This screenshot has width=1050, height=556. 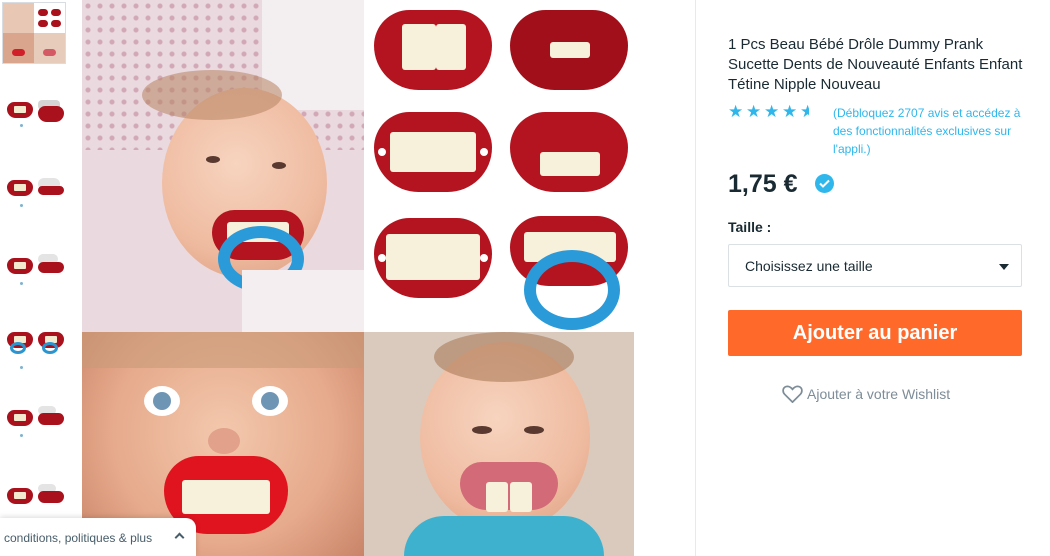 I want to click on wishlist-button: Ajouter à votre Wishlist, so click(x=875, y=394).